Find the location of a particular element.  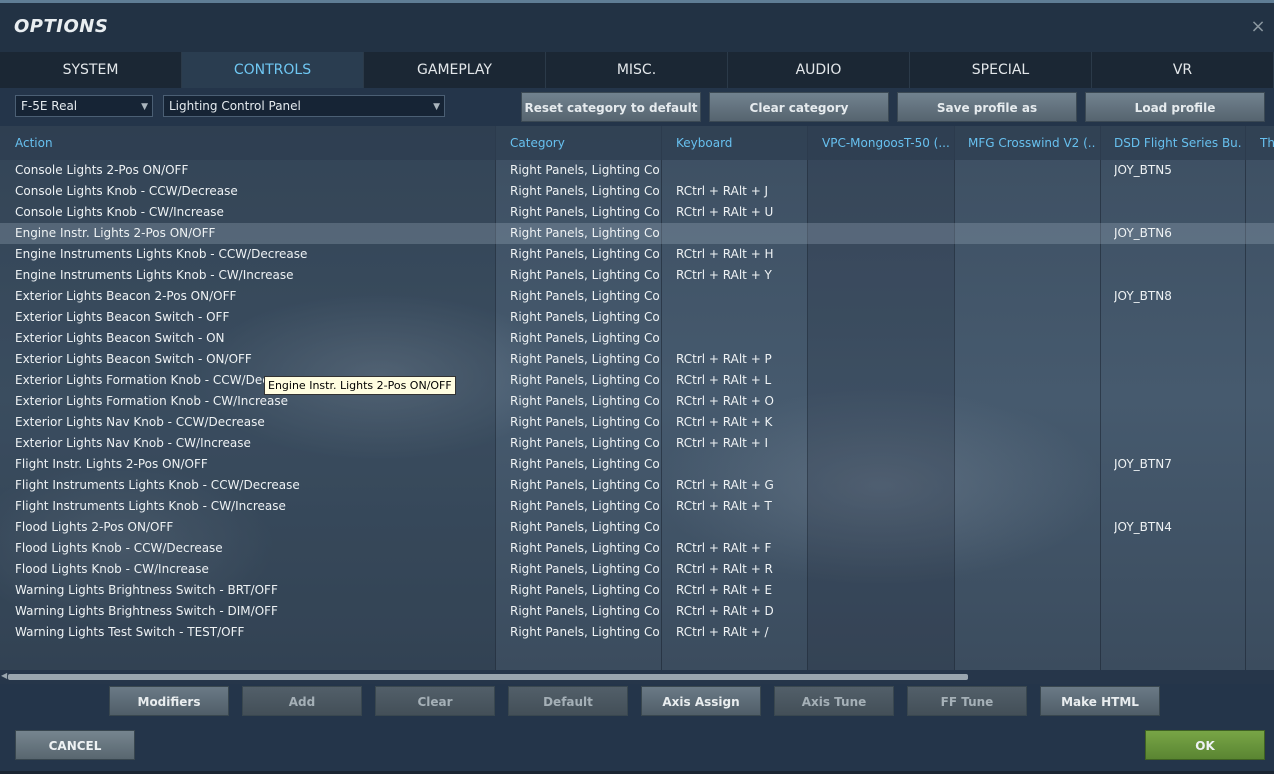

tab-vr: VR is located at coordinates (1183, 70).